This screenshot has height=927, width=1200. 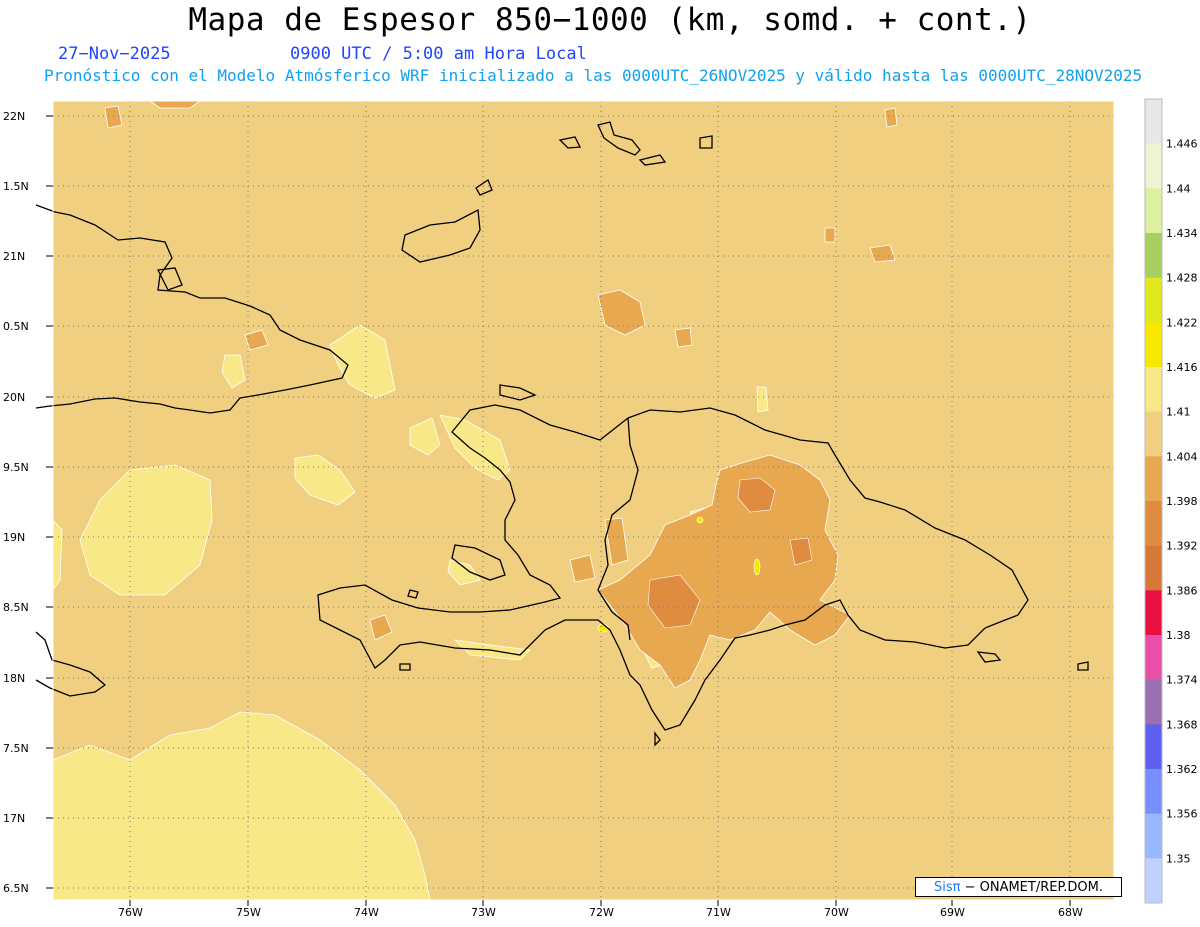 I want to click on colorbar-label: 1.446, so click(x=1182, y=144).